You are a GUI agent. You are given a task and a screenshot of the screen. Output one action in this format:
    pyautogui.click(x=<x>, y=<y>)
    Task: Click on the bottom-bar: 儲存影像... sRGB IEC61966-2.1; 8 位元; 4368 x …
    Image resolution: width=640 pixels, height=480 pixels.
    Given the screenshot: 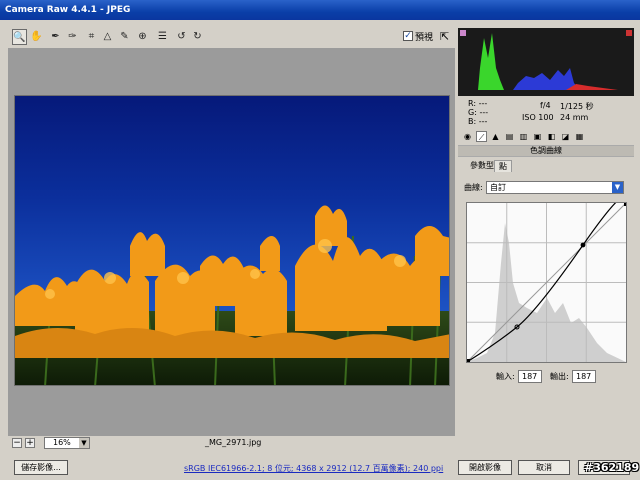 What is the action you would take?
    pyautogui.click(x=320, y=468)
    